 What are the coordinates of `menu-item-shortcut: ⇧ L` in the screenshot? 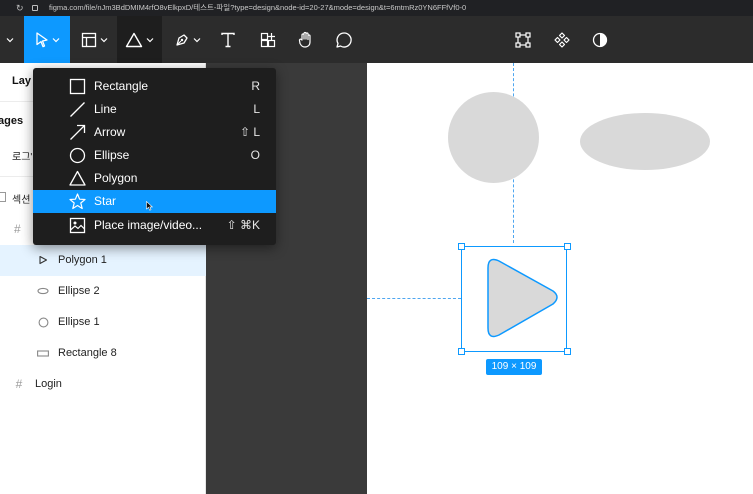 It's located at (249, 132).